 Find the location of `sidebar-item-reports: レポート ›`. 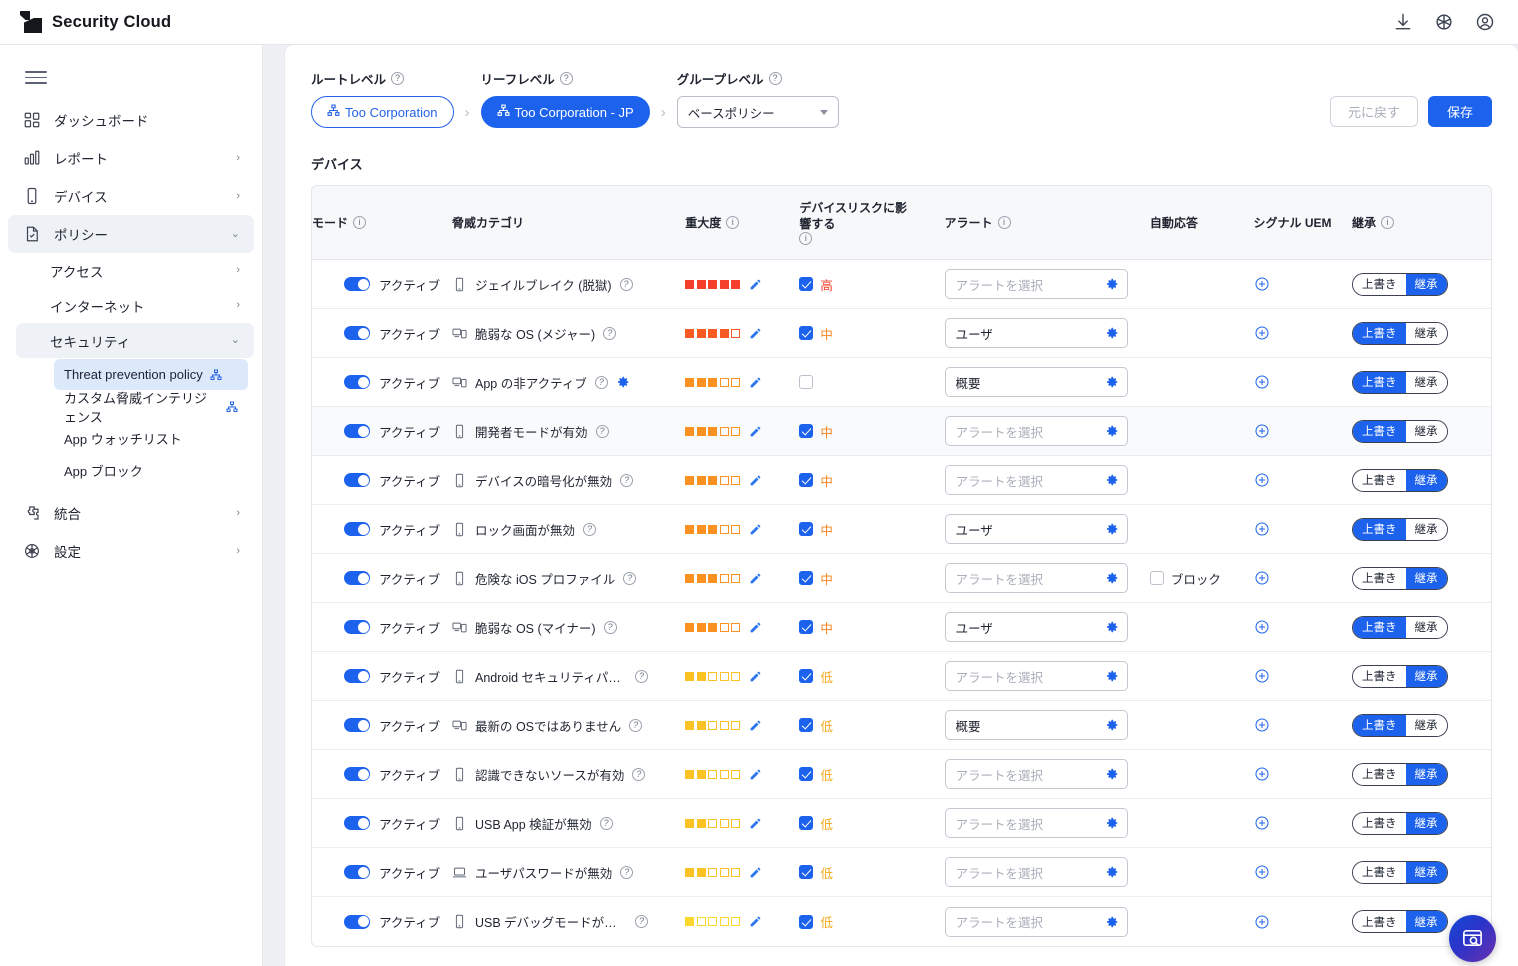

sidebar-item-reports: レポート › is located at coordinates (131, 158).